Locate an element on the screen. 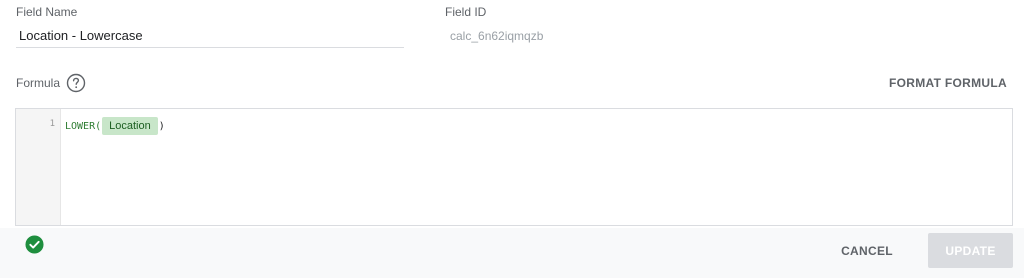 The width and height of the screenshot is (1024, 278). formula-function: LOWER( is located at coordinates (83, 126).